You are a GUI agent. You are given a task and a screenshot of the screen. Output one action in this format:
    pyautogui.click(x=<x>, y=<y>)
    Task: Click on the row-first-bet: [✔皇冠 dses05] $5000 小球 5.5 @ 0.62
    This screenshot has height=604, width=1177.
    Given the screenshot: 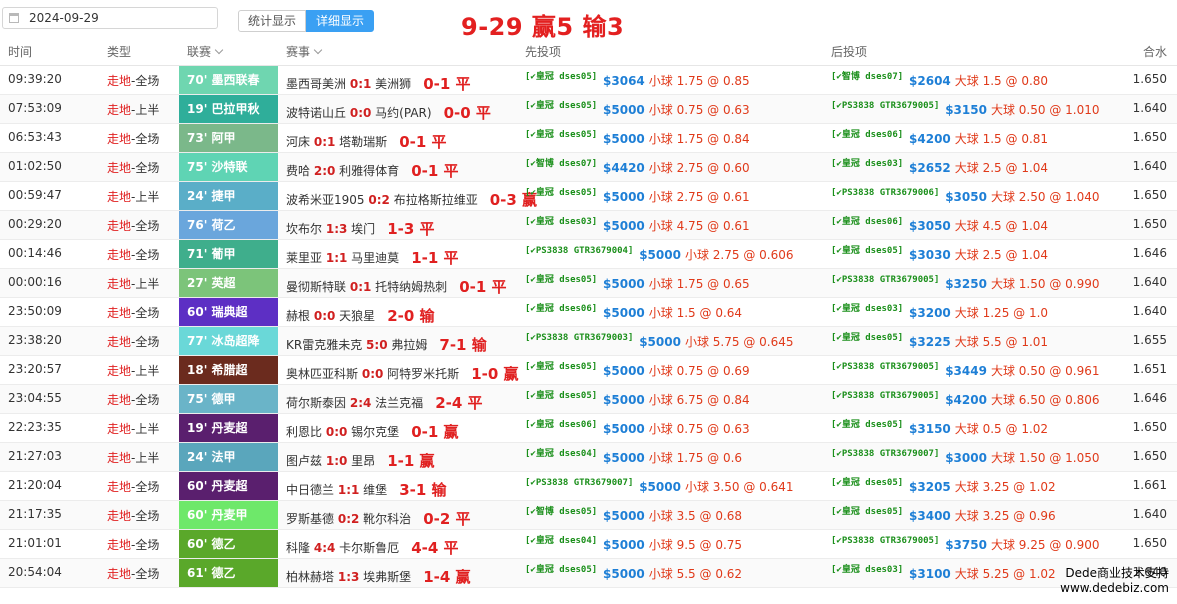 What is the action you would take?
    pyautogui.click(x=633, y=573)
    